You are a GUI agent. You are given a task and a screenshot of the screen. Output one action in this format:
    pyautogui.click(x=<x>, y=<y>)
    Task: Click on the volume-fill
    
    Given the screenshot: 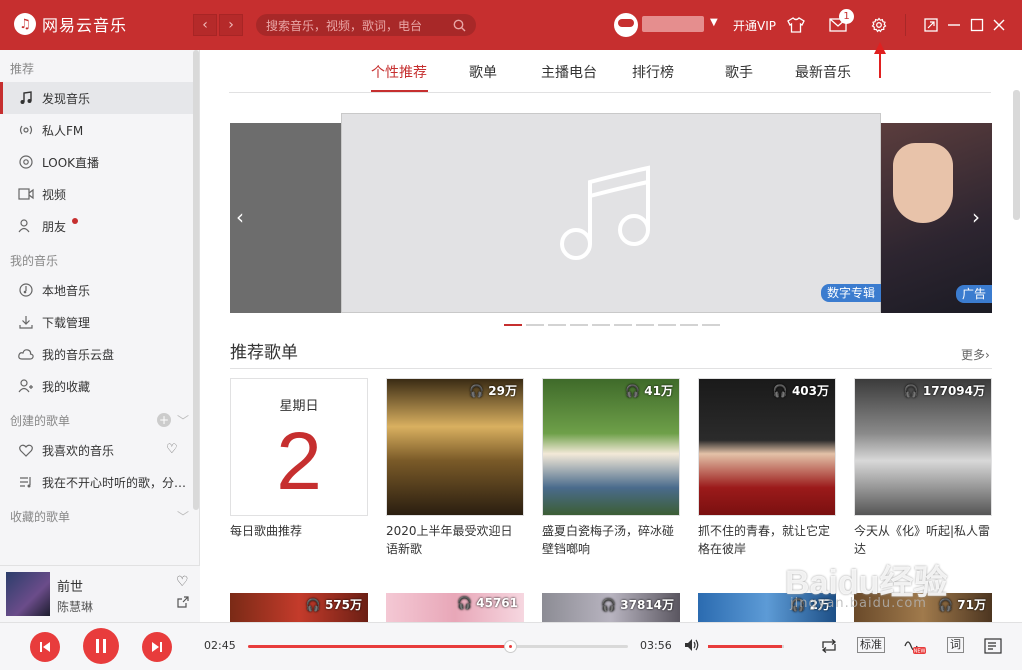 What is the action you would take?
    pyautogui.click(x=745, y=646)
    